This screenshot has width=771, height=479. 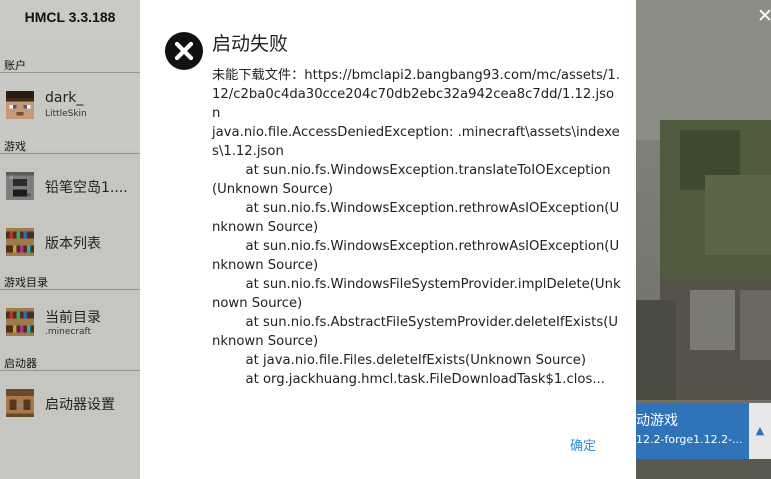 I want to click on account-name: dark_, so click(x=64, y=98).